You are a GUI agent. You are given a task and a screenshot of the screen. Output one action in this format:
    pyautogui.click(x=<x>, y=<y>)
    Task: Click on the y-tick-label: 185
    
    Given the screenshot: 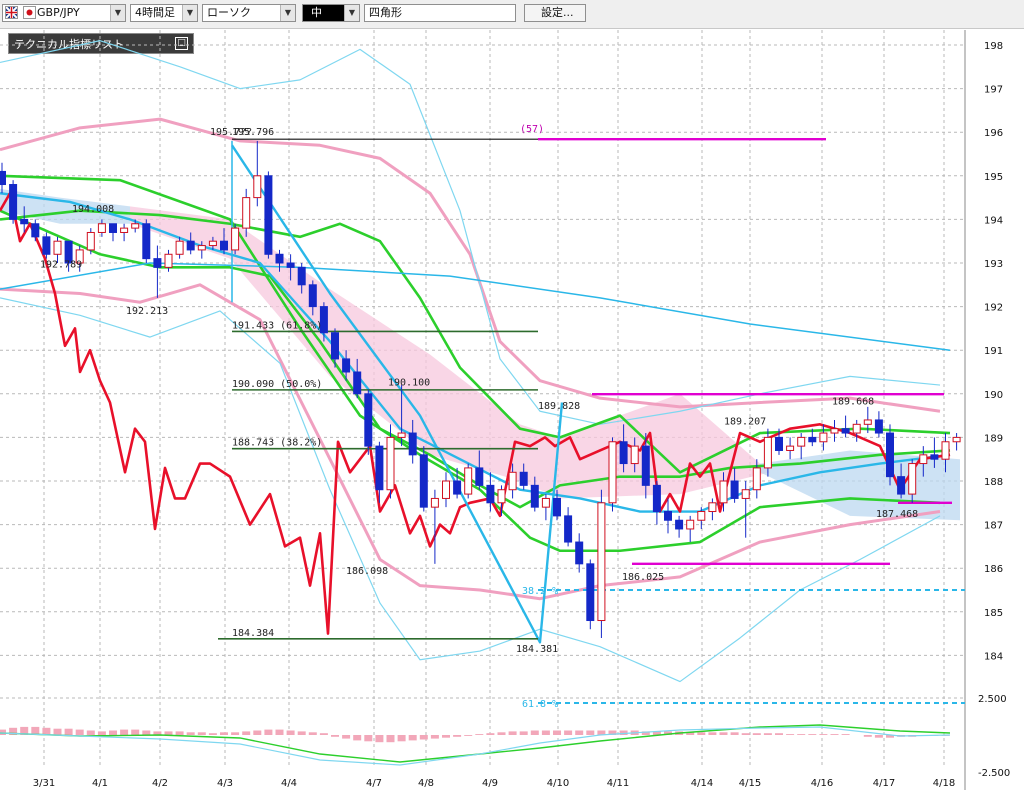 What is the action you would take?
    pyautogui.click(x=993, y=613)
    